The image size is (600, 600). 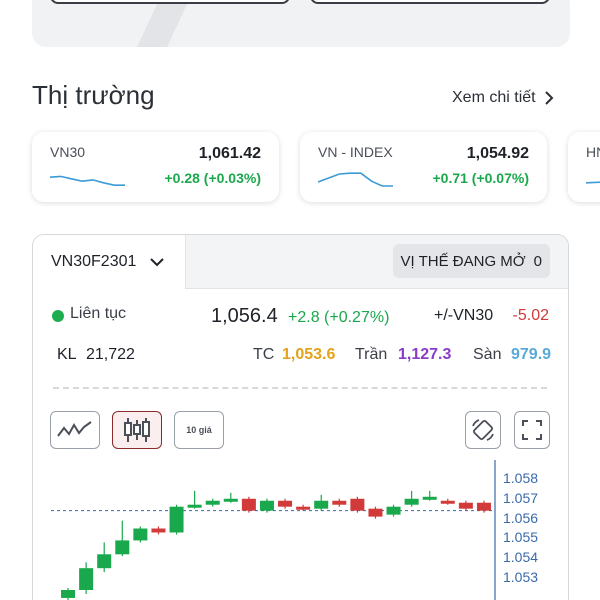 What do you see at coordinates (497, 153) in the screenshot?
I see `index-value: 1,054.92` at bounding box center [497, 153].